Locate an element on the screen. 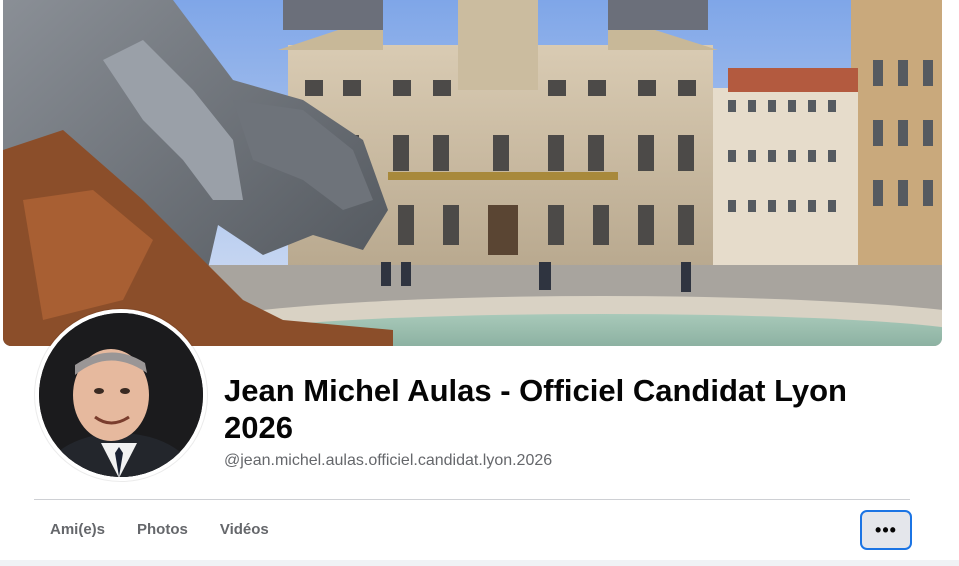  tab-friends: Ami(e)s is located at coordinates (77, 530).